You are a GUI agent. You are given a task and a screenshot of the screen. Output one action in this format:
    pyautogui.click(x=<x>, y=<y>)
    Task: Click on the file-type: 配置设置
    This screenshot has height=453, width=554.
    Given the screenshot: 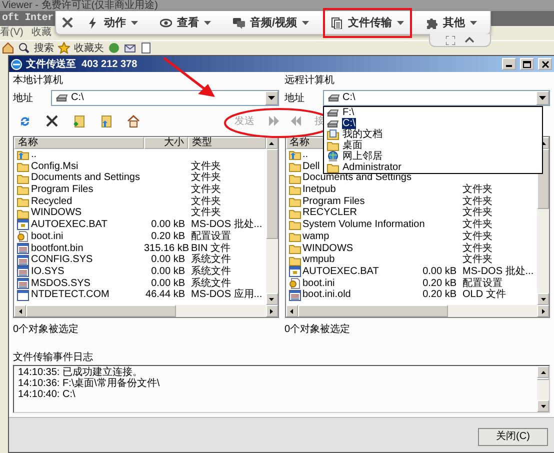 What is the action you would take?
    pyautogui.click(x=211, y=236)
    